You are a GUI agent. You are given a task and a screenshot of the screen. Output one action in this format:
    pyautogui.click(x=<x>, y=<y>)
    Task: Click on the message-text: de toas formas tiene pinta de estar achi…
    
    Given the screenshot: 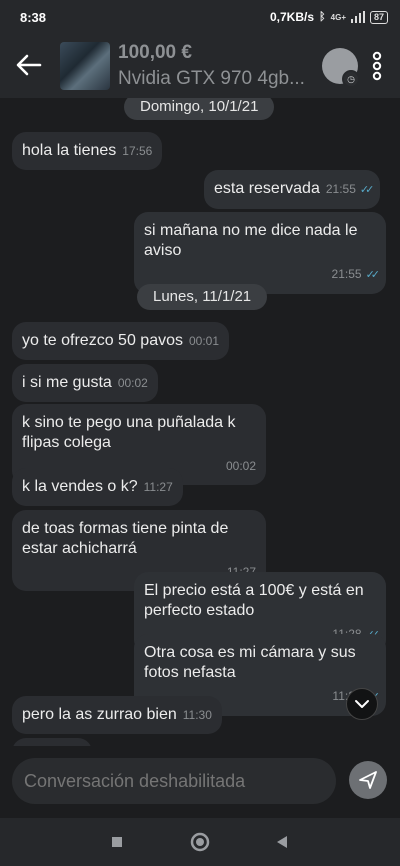 What is the action you would take?
    pyautogui.click(x=125, y=538)
    